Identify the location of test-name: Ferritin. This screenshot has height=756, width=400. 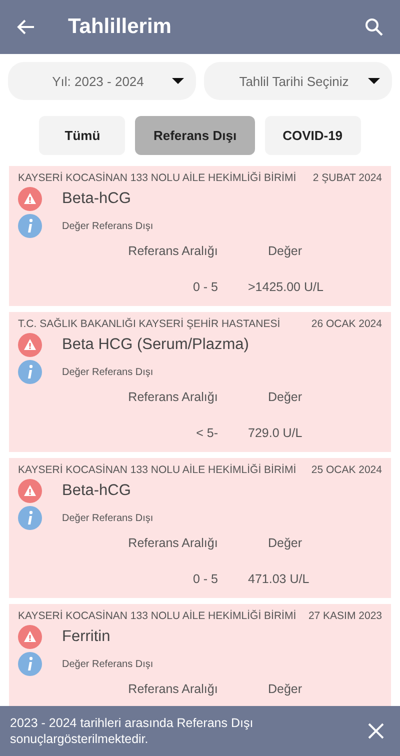
(86, 637).